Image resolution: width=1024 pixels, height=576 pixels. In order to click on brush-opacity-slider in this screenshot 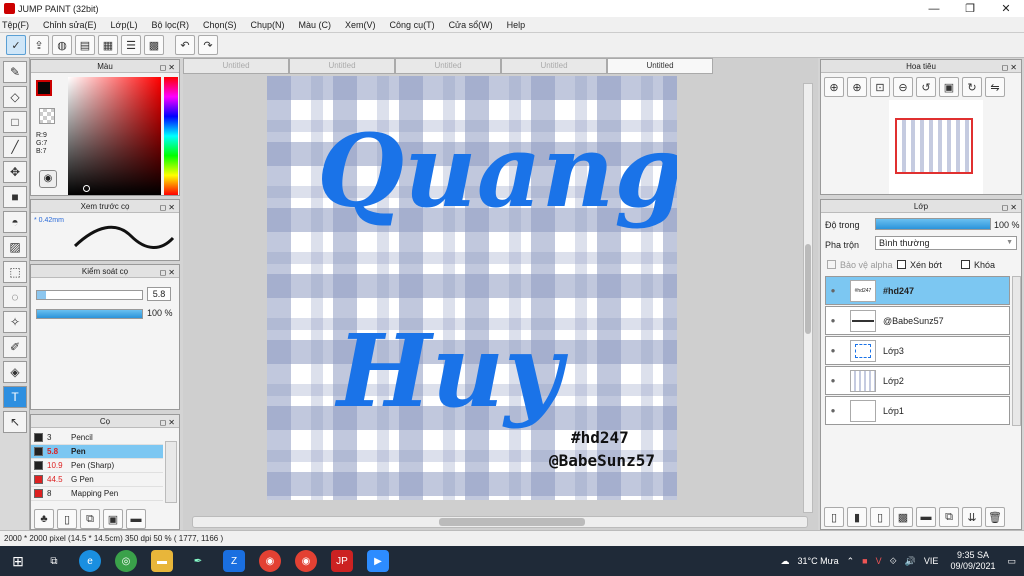, I will do `click(89, 314)`.